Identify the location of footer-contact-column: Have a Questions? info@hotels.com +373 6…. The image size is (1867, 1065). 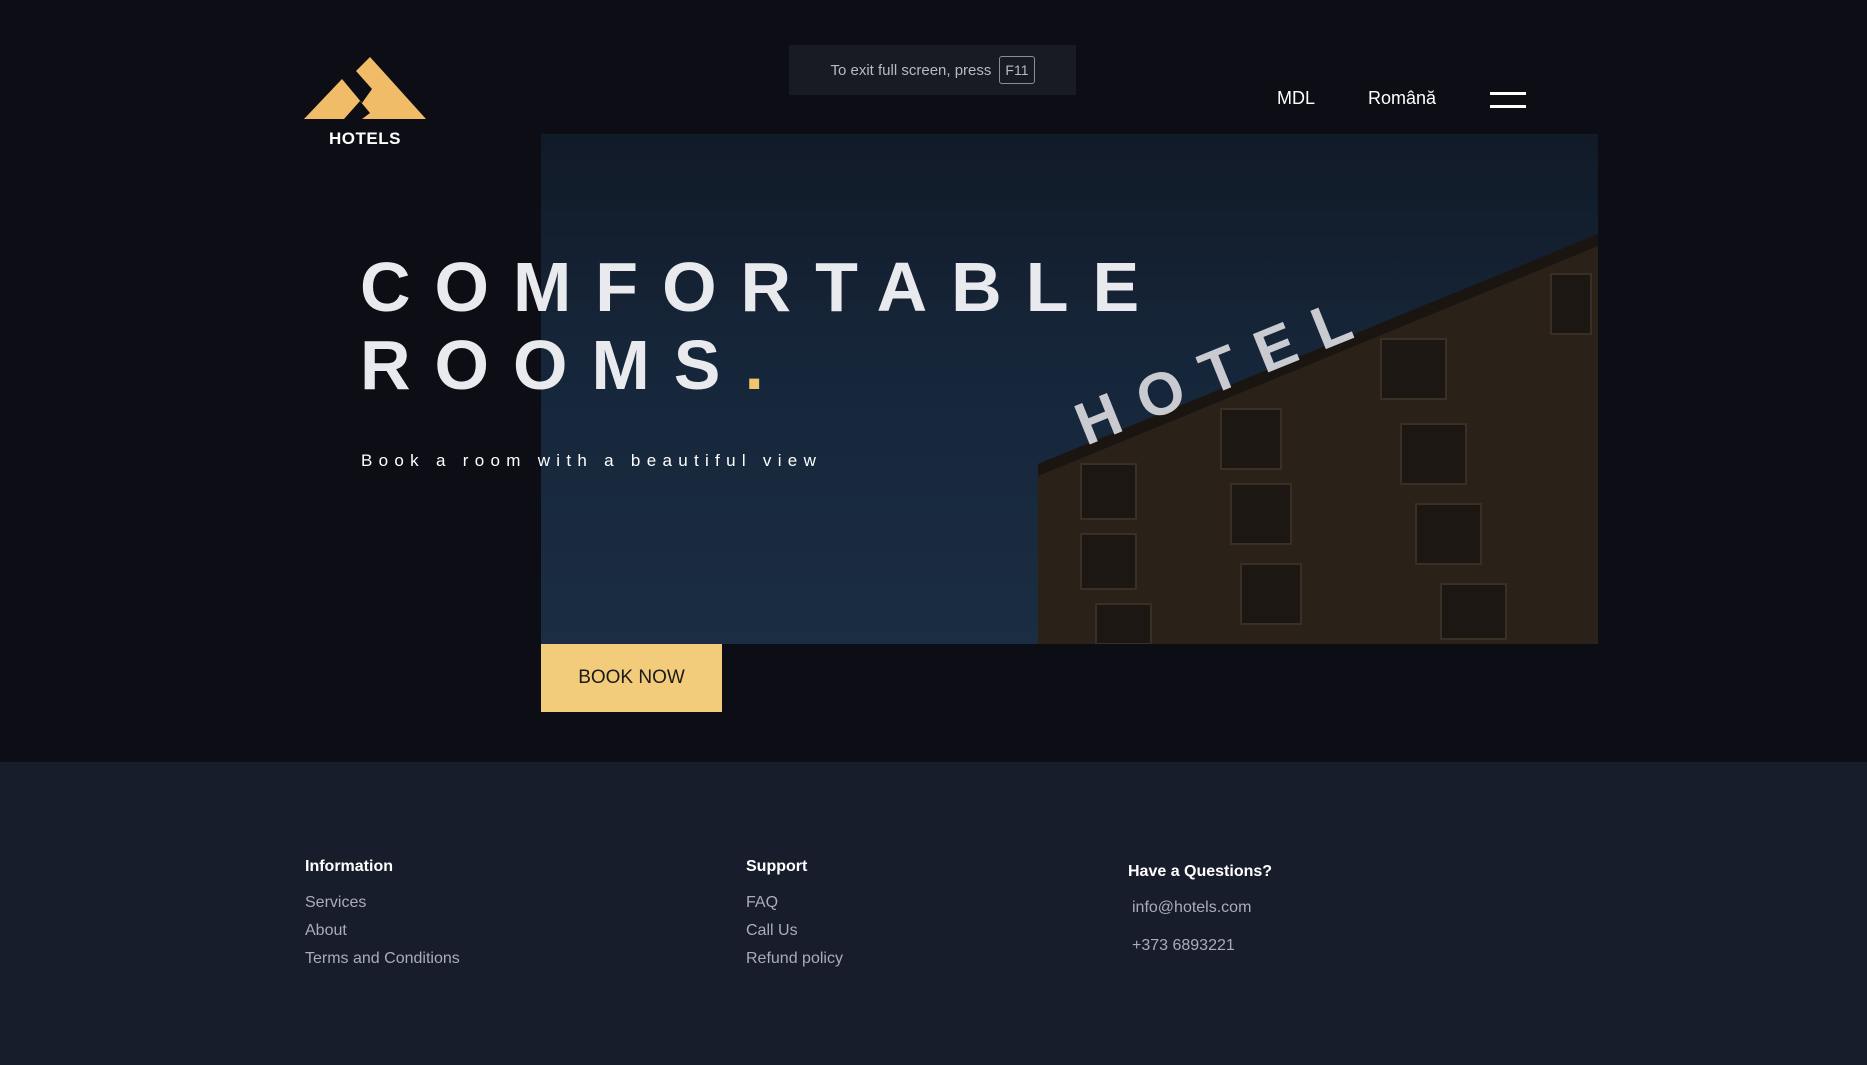
(1200, 919).